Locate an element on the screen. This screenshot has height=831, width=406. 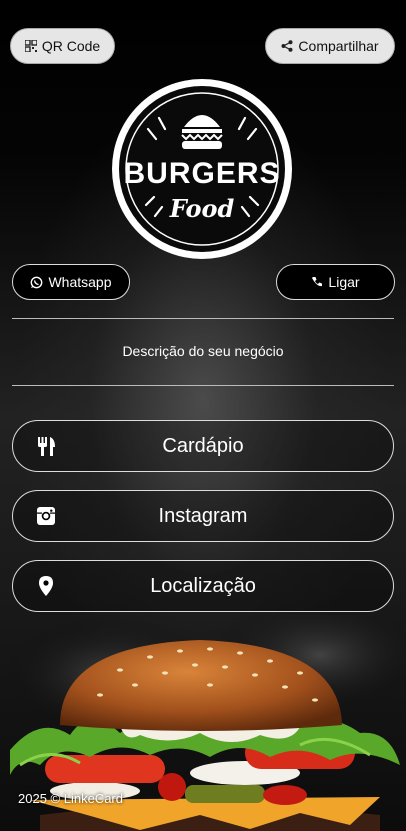
footer-copyright: 2025 © LinkeCard is located at coordinates (70, 798).